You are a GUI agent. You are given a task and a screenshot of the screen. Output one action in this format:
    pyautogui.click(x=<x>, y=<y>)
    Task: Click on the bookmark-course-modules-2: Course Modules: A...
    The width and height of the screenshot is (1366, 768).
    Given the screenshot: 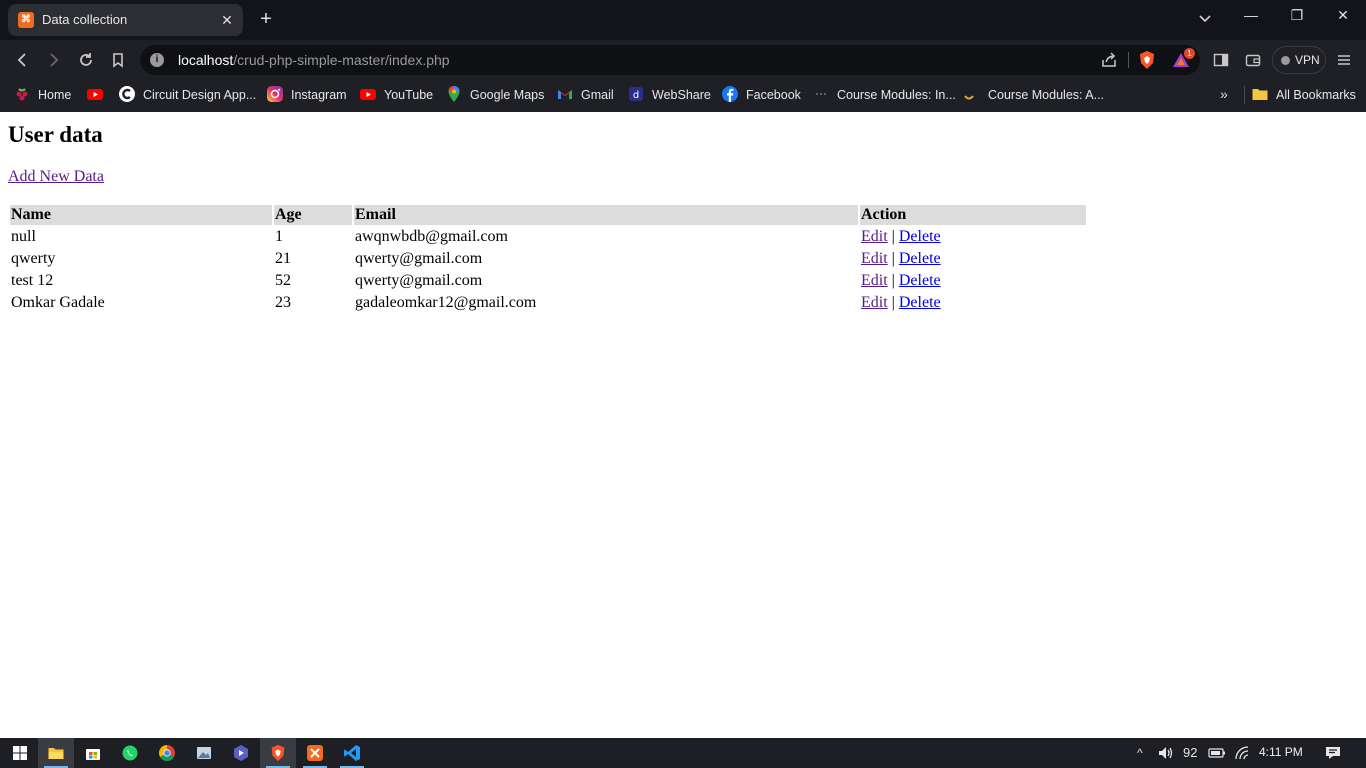 What is the action you would take?
    pyautogui.click(x=1046, y=95)
    